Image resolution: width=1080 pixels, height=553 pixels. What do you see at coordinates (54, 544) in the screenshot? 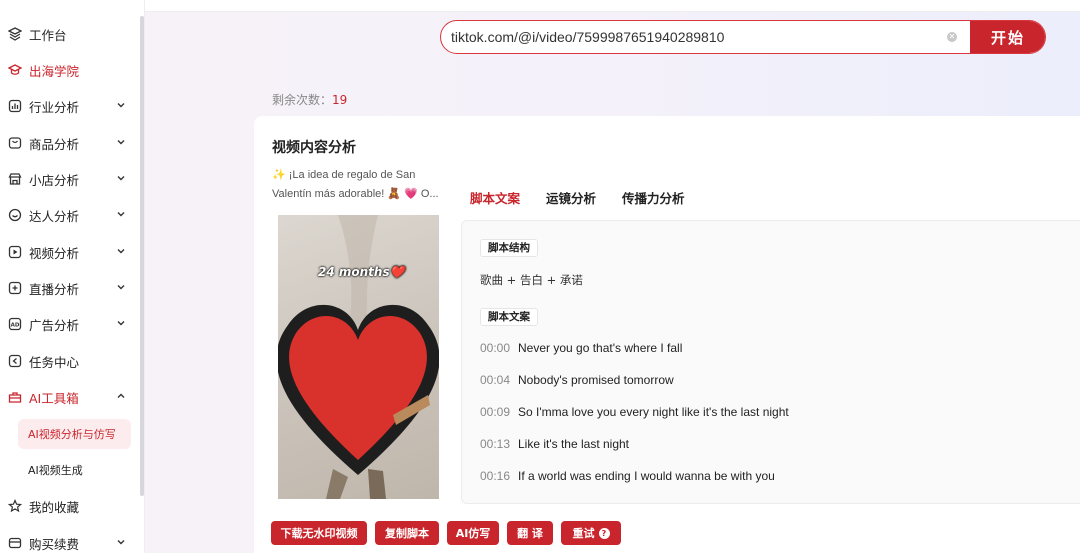
I see `sidebar-item-label: 购买续费` at bounding box center [54, 544].